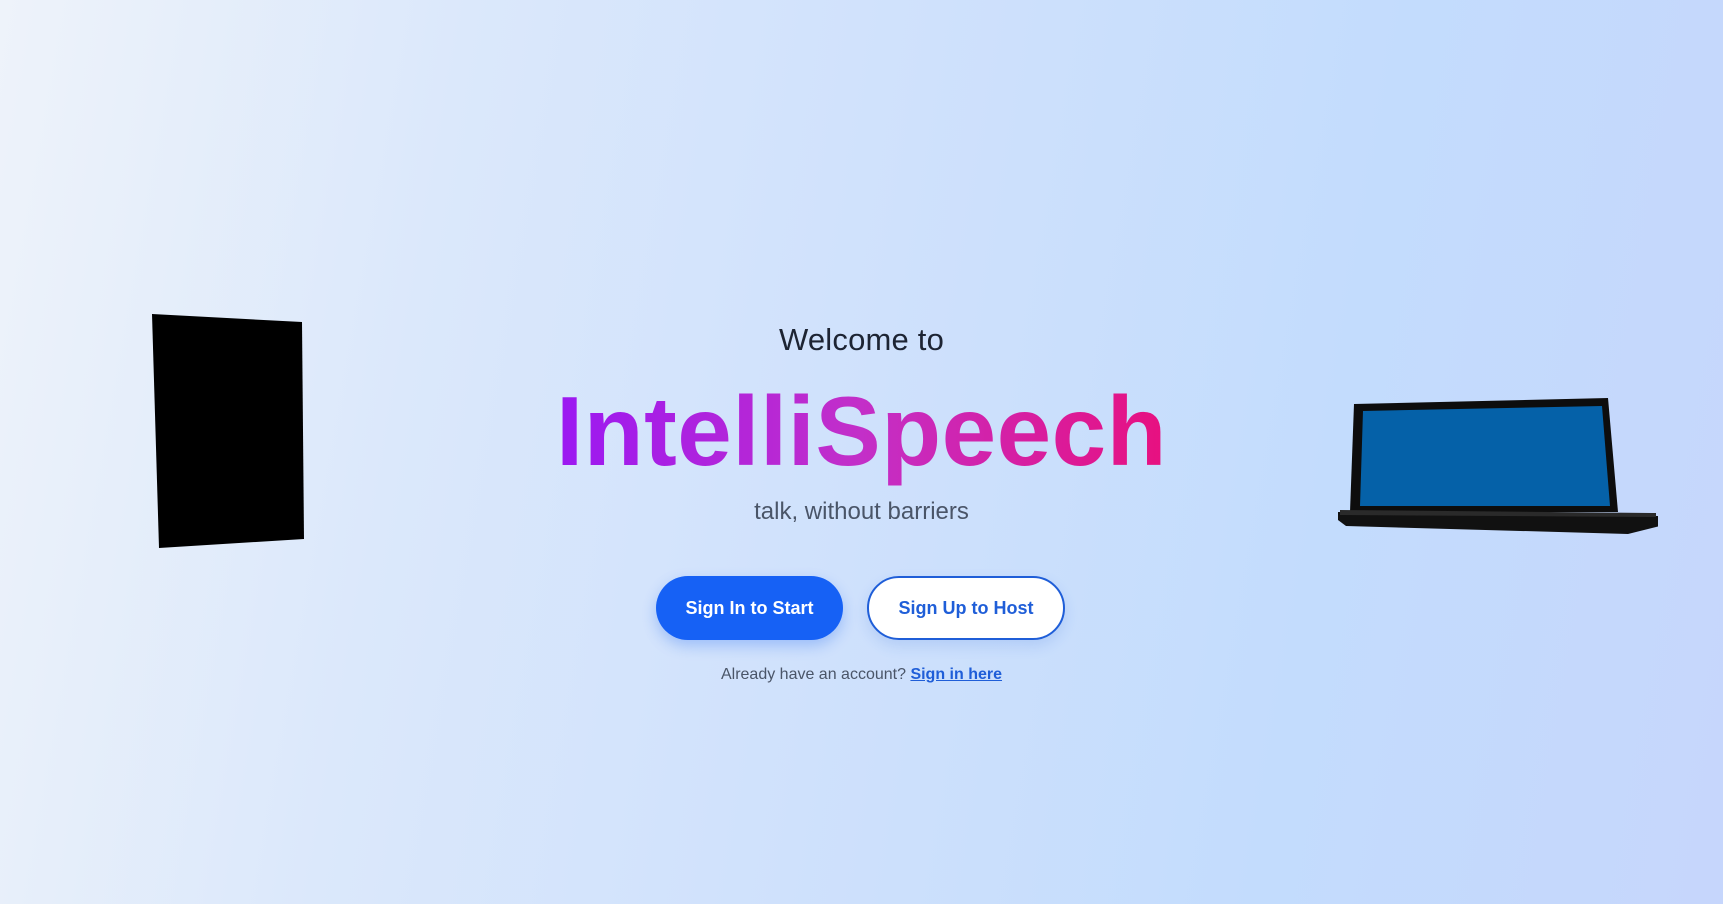 The height and width of the screenshot is (904, 1723). What do you see at coordinates (749, 608) in the screenshot?
I see `sign-in-button: Sign In to Start` at bounding box center [749, 608].